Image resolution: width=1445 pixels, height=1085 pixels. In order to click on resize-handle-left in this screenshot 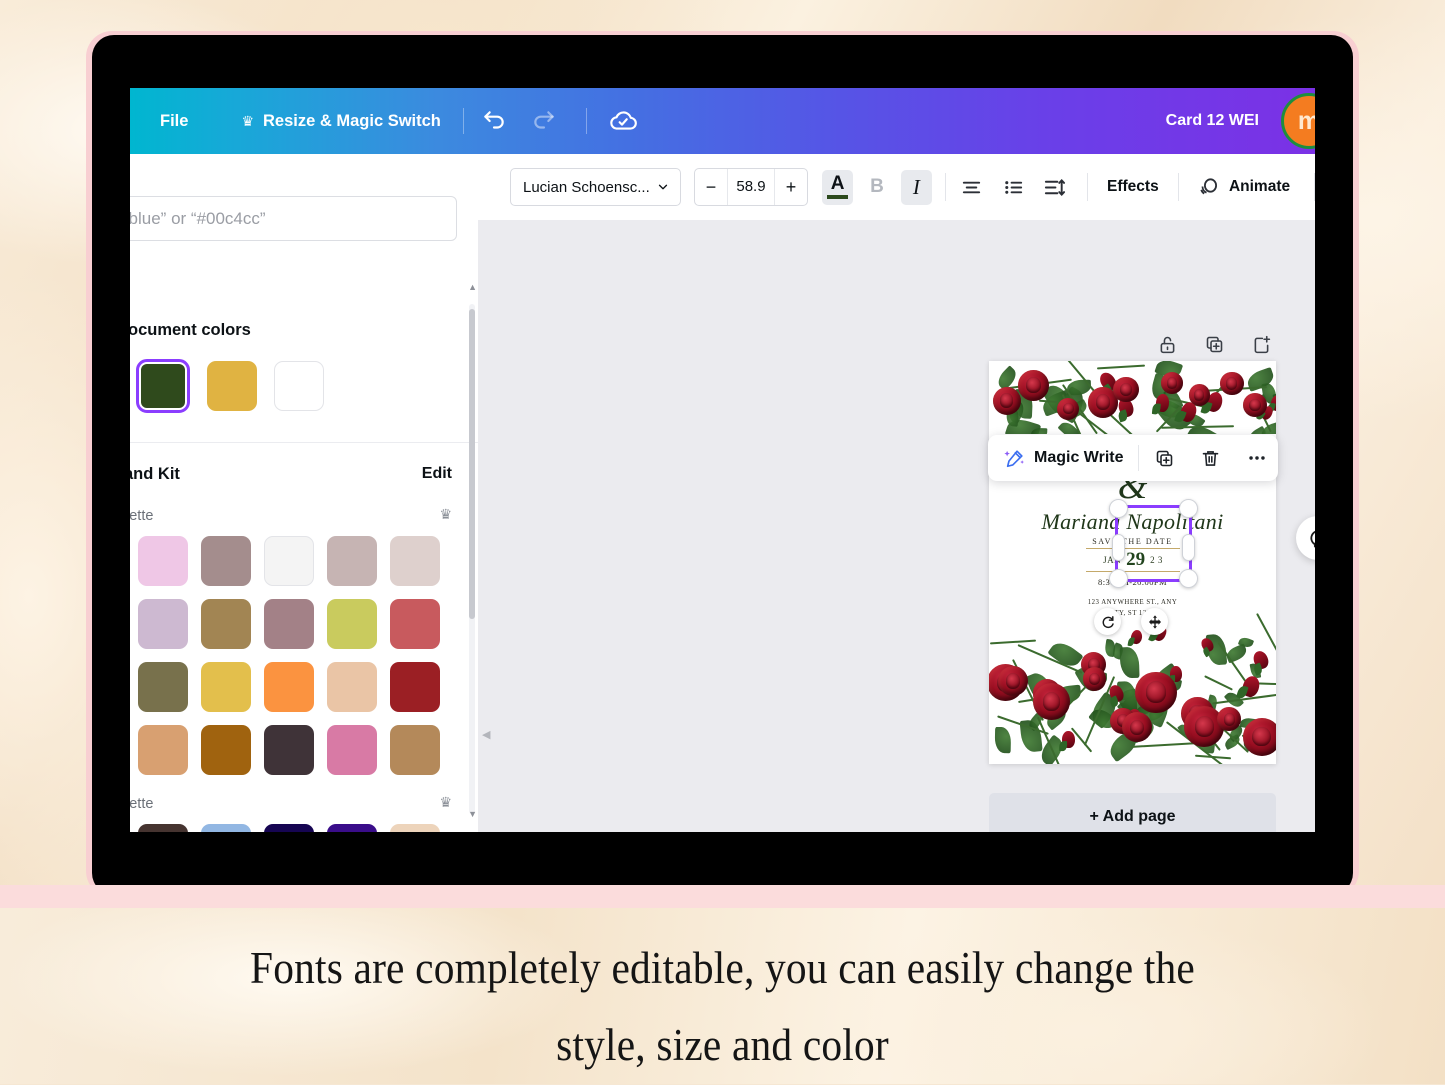, I will do `click(1118, 547)`.